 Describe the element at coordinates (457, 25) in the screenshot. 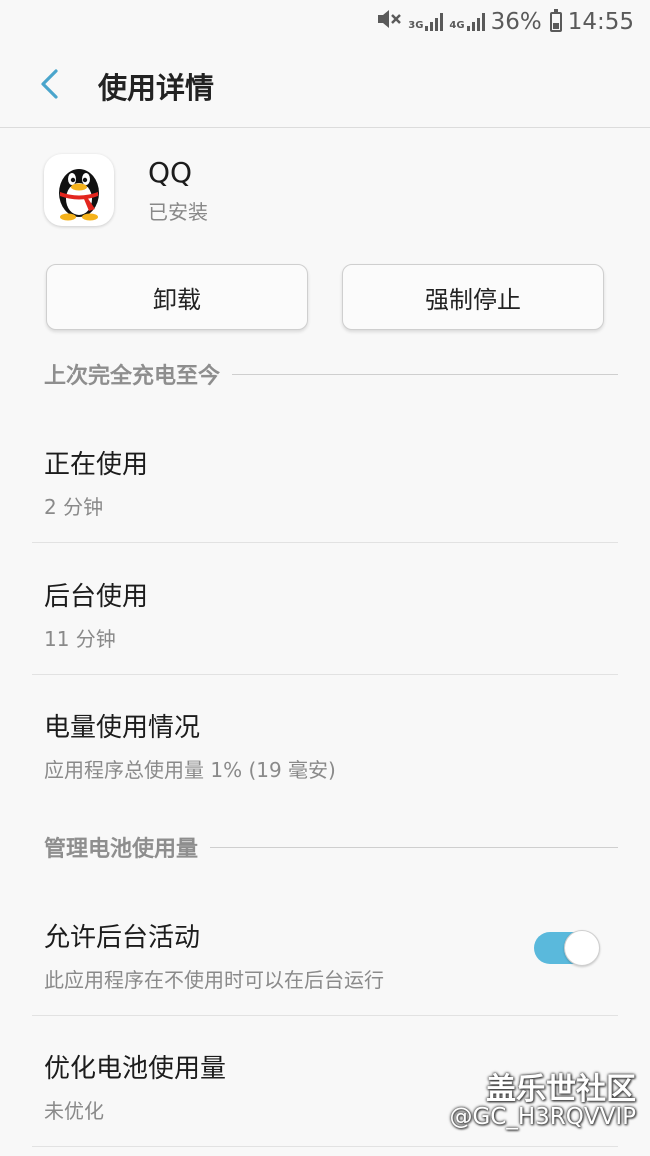

I see `network-type-label: 4G` at that location.